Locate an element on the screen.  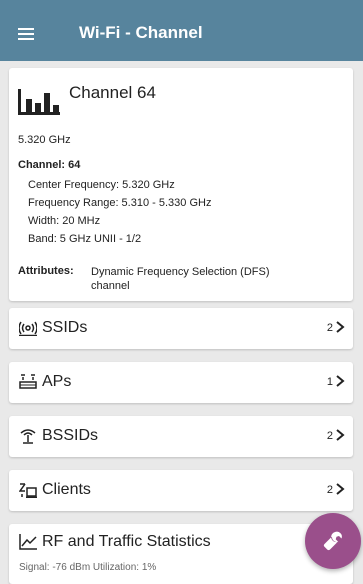
nav-clients-count: 2 is located at coordinates (329, 490).